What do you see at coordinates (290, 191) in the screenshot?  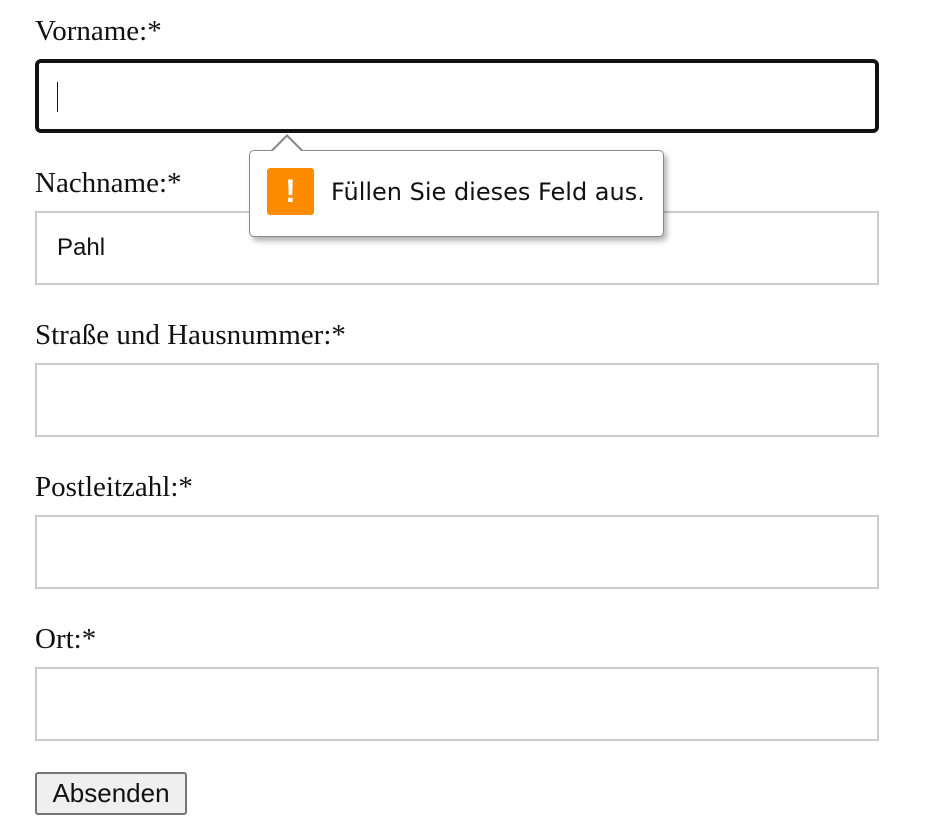 I see `warning-icon: !` at bounding box center [290, 191].